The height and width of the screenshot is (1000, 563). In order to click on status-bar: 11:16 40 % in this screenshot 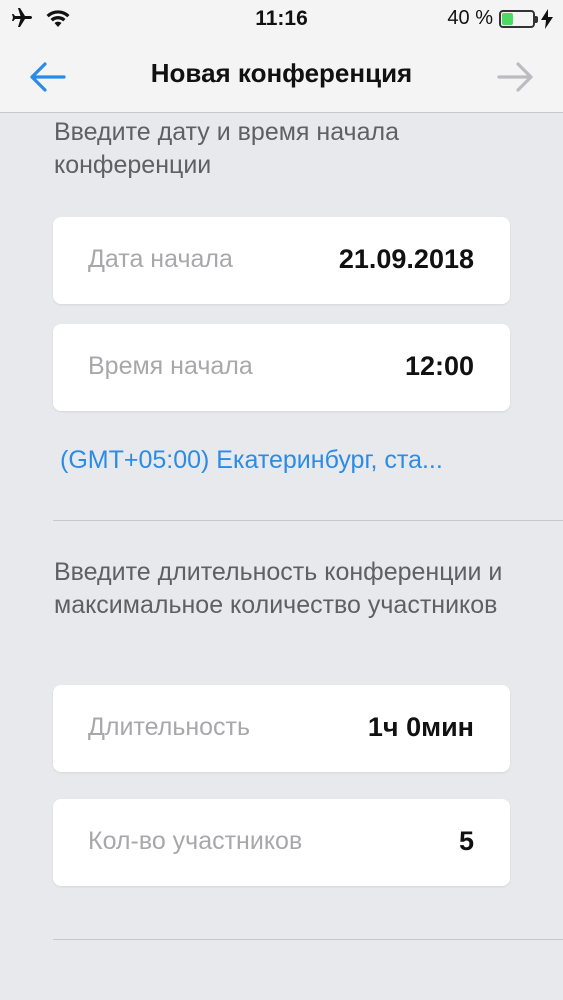, I will do `click(281, 20)`.